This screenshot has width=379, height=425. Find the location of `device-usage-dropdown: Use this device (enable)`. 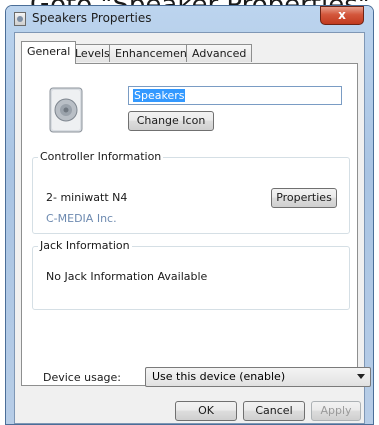

device-usage-dropdown: Use this device (enable) is located at coordinates (258, 377).